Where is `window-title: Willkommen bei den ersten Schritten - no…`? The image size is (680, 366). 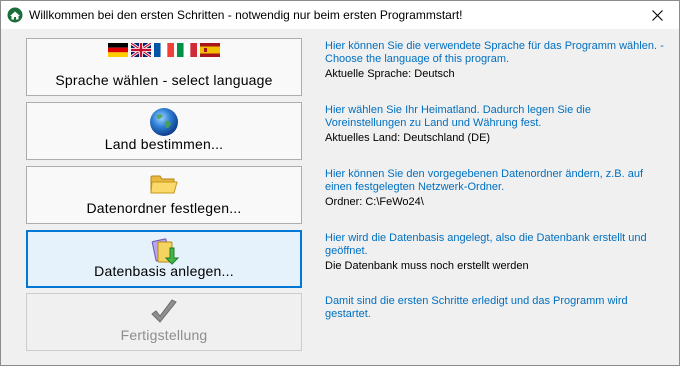 window-title: Willkommen bei den ersten Schritten - no… is located at coordinates (246, 15).